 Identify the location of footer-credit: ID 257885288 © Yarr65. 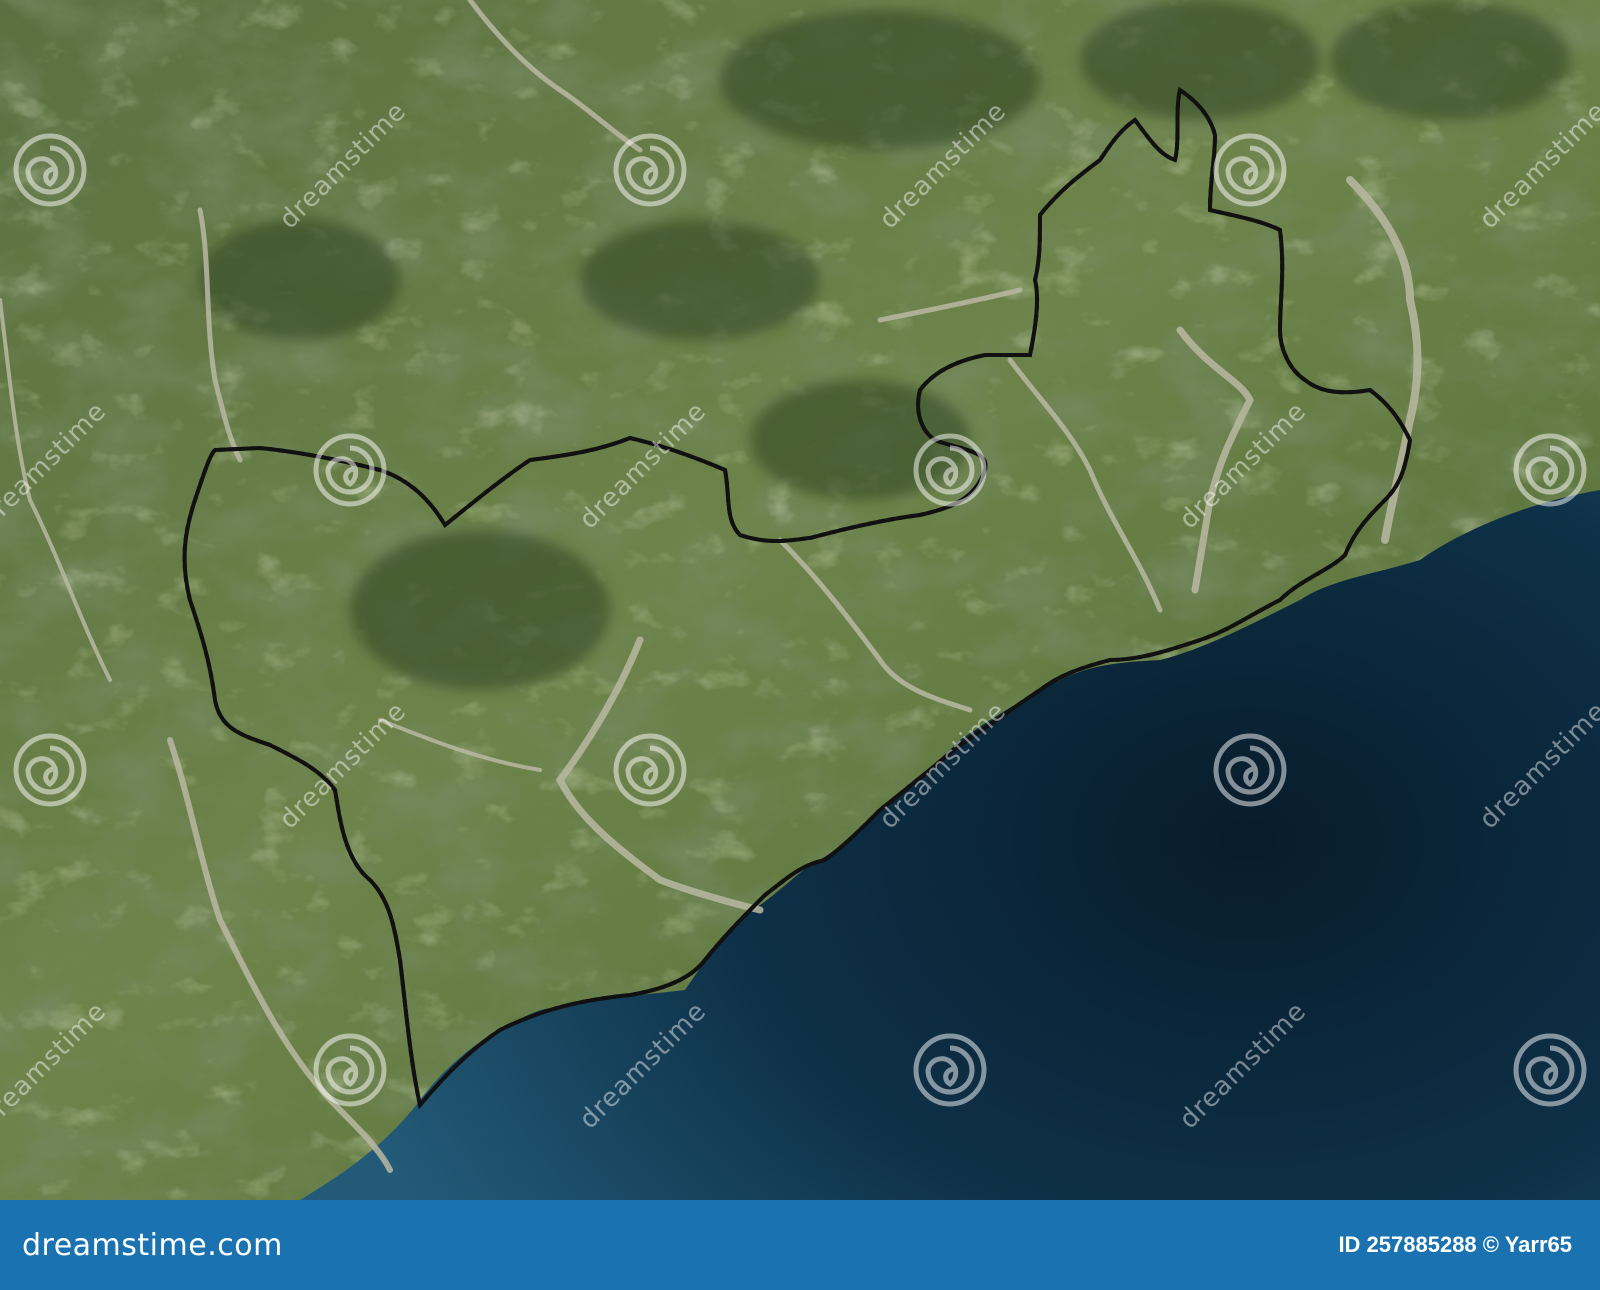
(1455, 1244).